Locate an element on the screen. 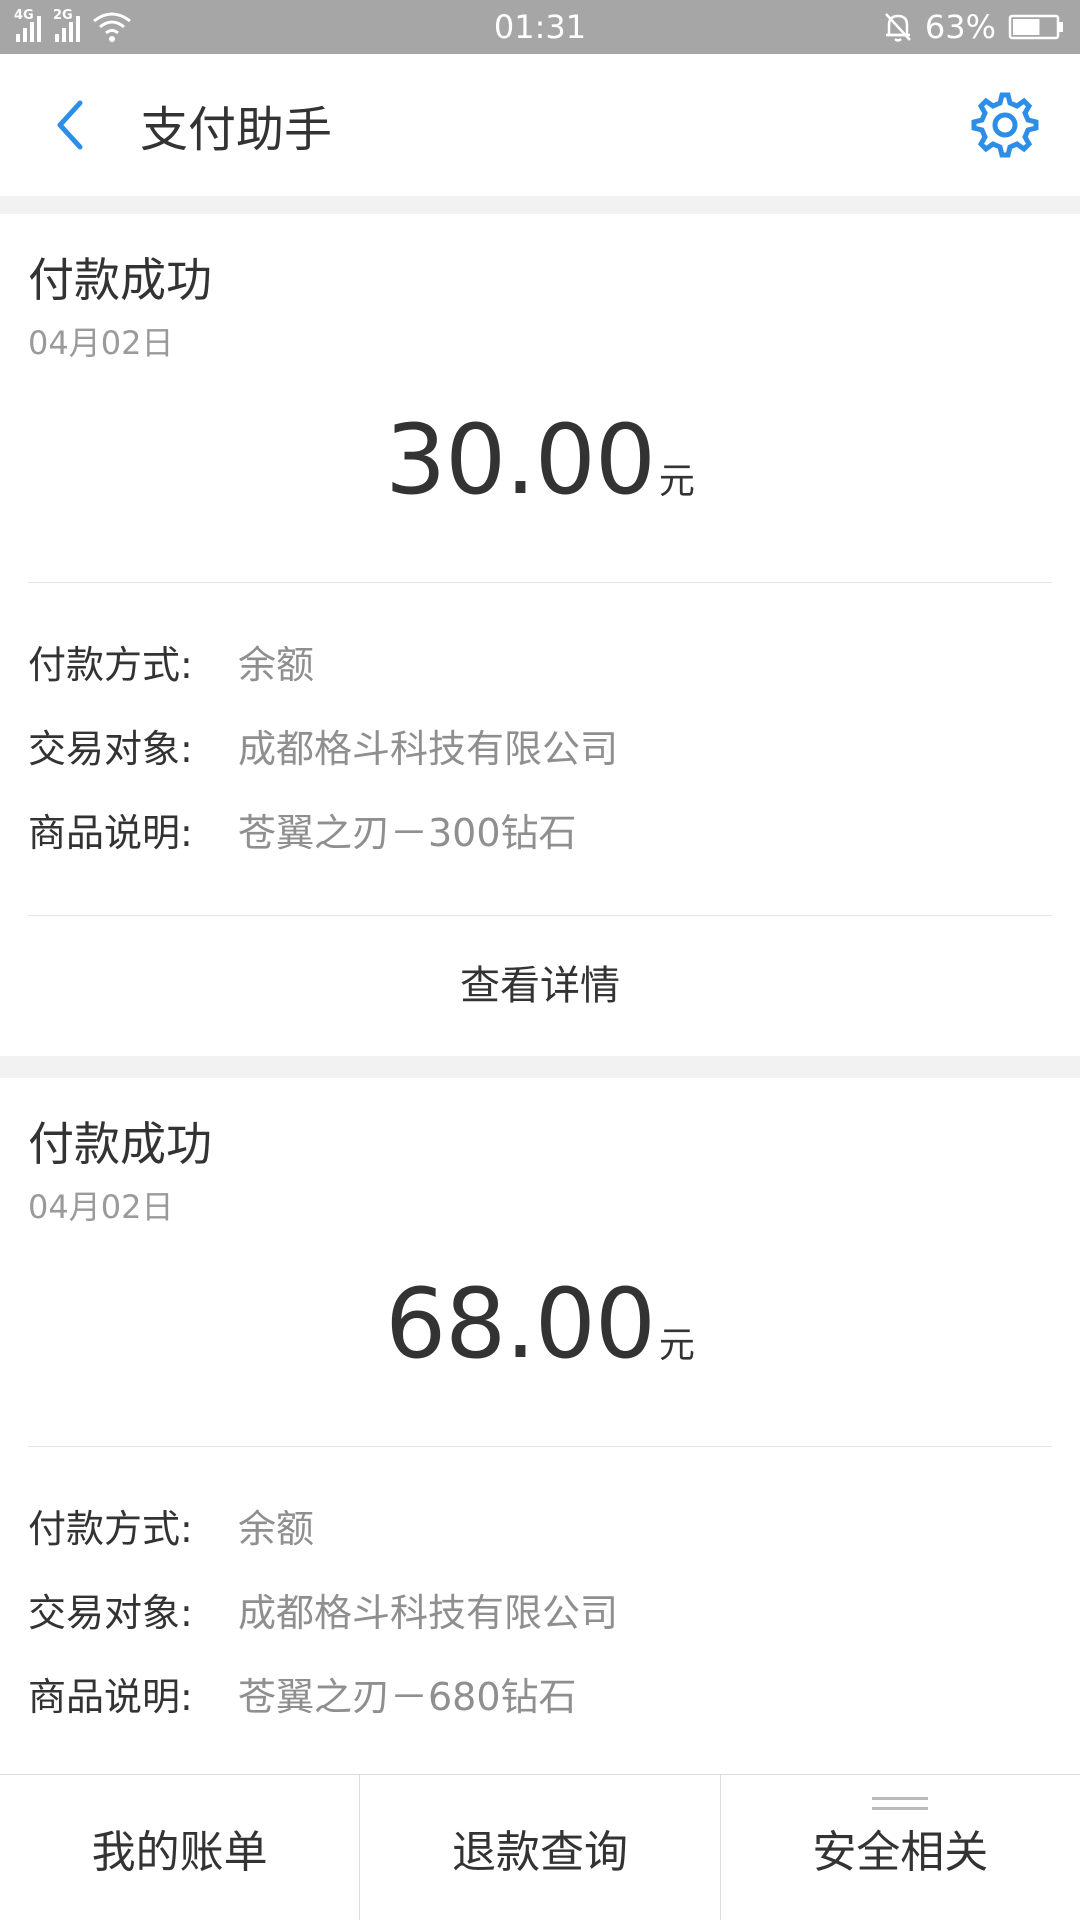 The image size is (1080, 1920). nav-label: 退款查询 is located at coordinates (539, 1852).